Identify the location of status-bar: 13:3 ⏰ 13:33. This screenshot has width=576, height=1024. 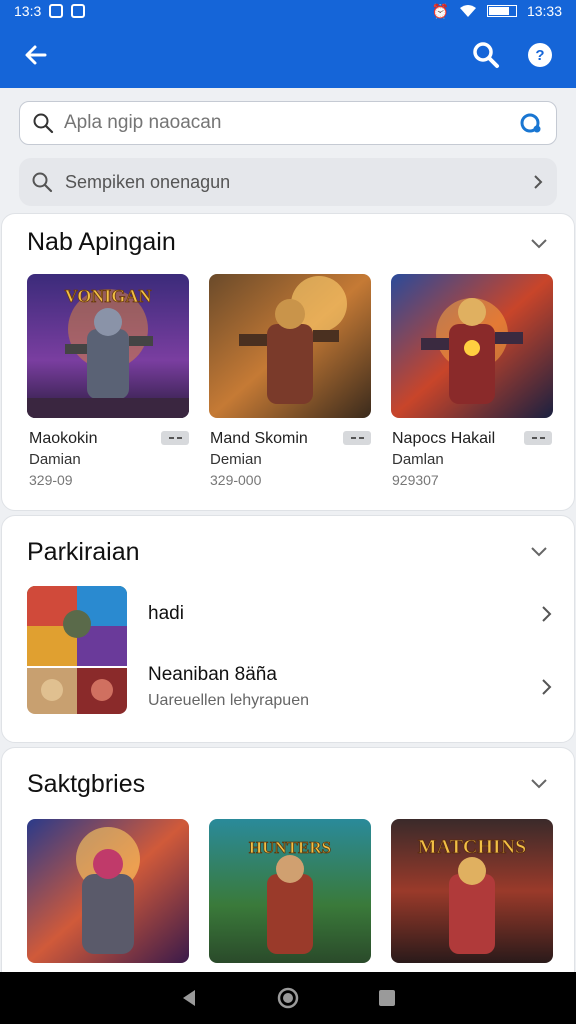
(288, 11).